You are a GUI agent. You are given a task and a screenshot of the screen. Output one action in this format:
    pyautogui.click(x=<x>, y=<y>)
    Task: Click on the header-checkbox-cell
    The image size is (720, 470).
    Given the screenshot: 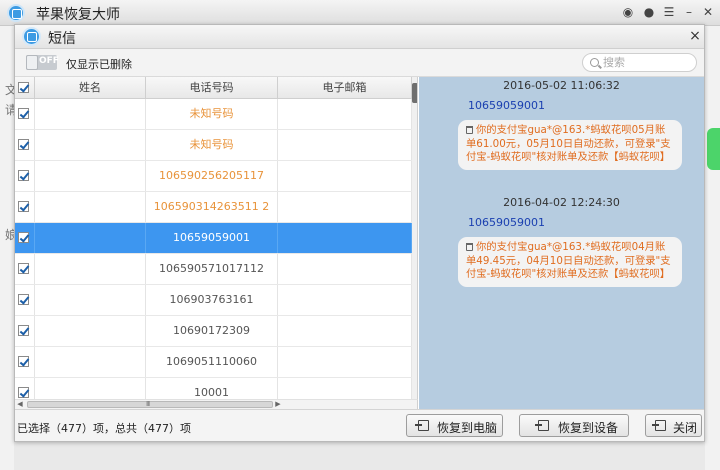 What is the action you would take?
    pyautogui.click(x=25, y=88)
    